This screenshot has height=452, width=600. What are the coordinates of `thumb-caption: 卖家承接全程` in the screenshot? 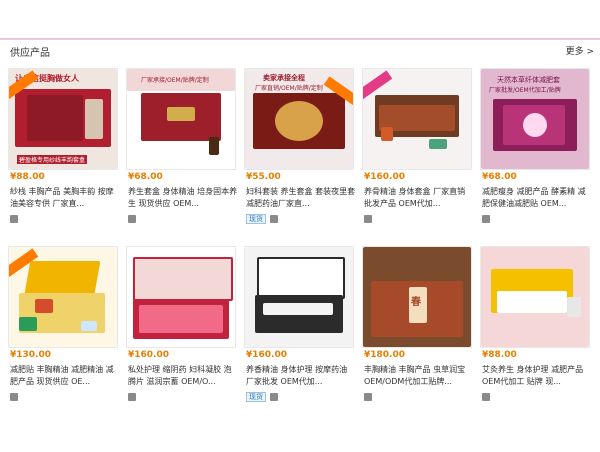 It's located at (284, 78).